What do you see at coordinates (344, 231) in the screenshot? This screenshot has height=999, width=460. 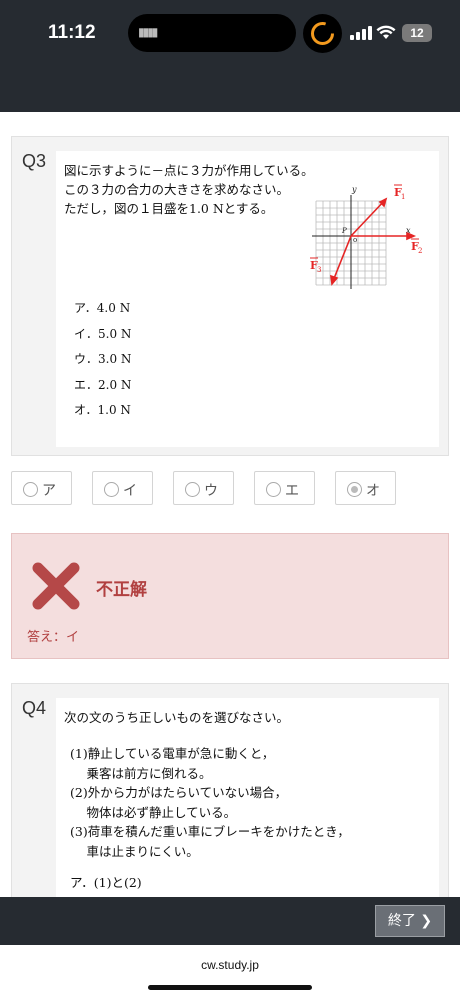 I see `svg-text: P` at bounding box center [344, 231].